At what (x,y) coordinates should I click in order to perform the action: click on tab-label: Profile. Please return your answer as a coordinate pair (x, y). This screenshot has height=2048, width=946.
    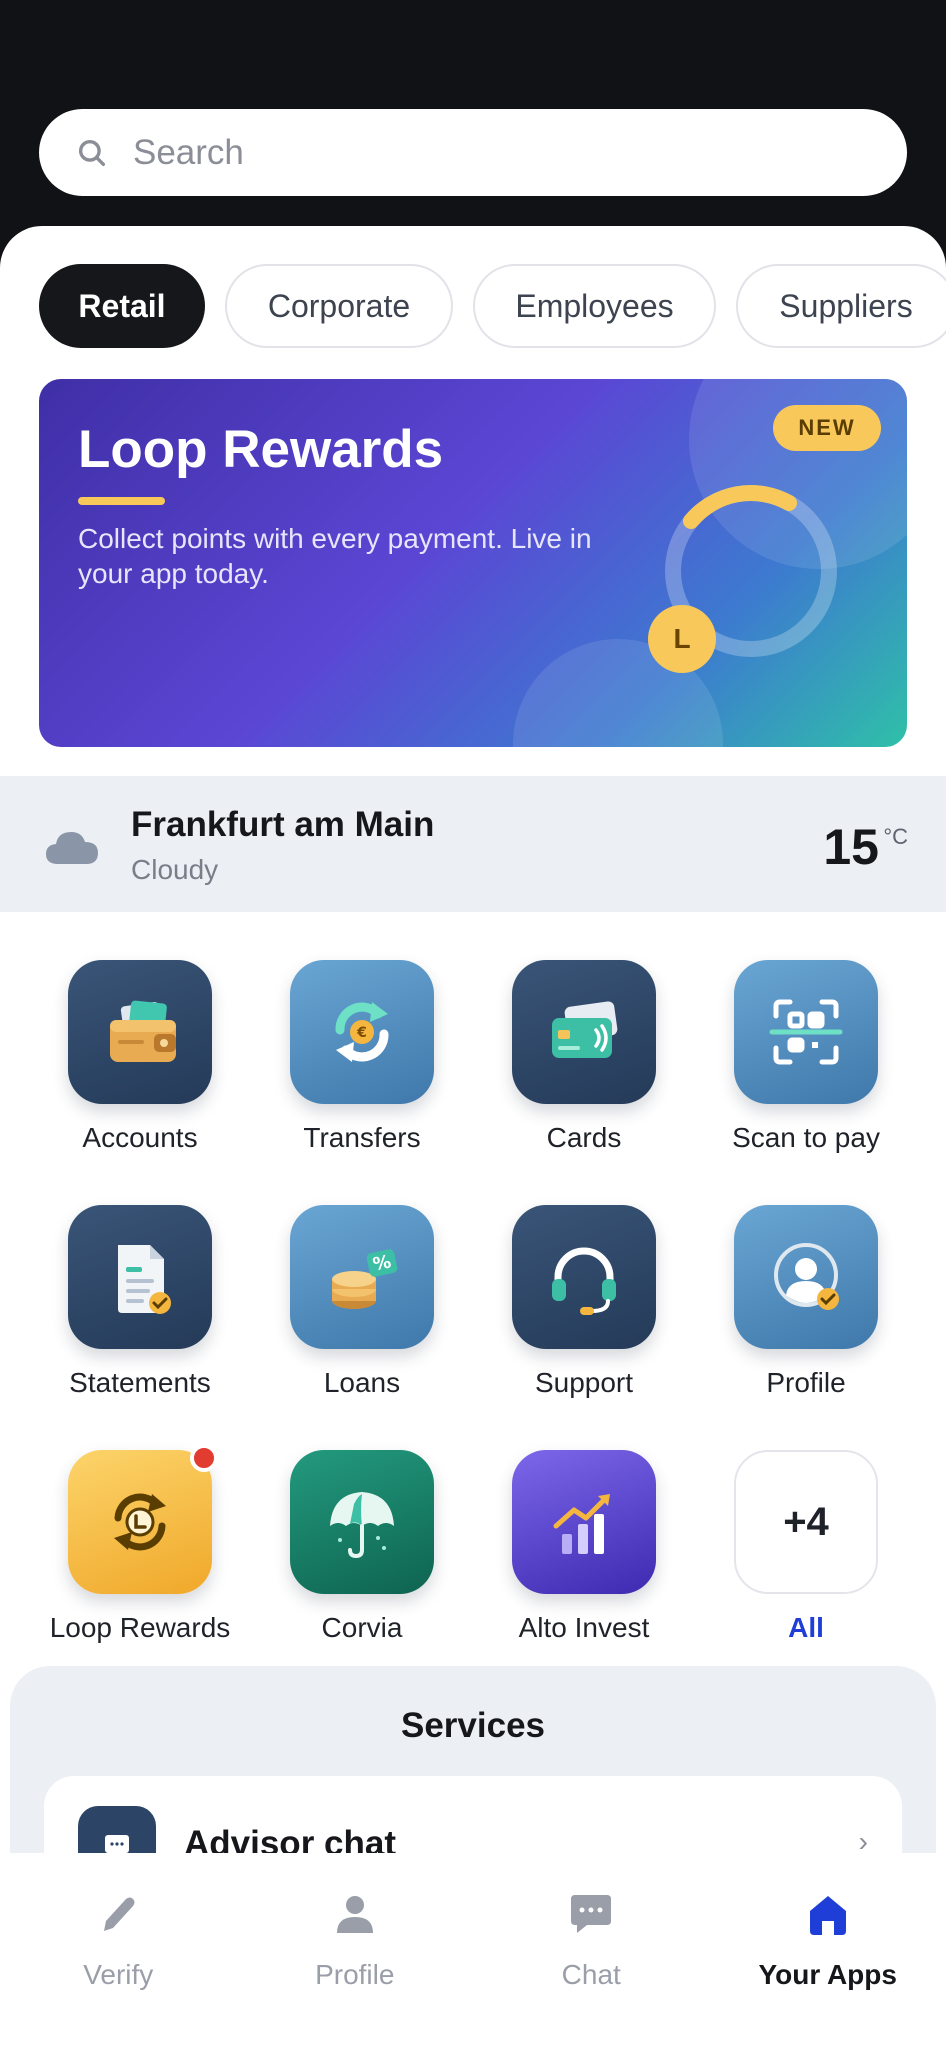
    Looking at the image, I should click on (355, 1974).